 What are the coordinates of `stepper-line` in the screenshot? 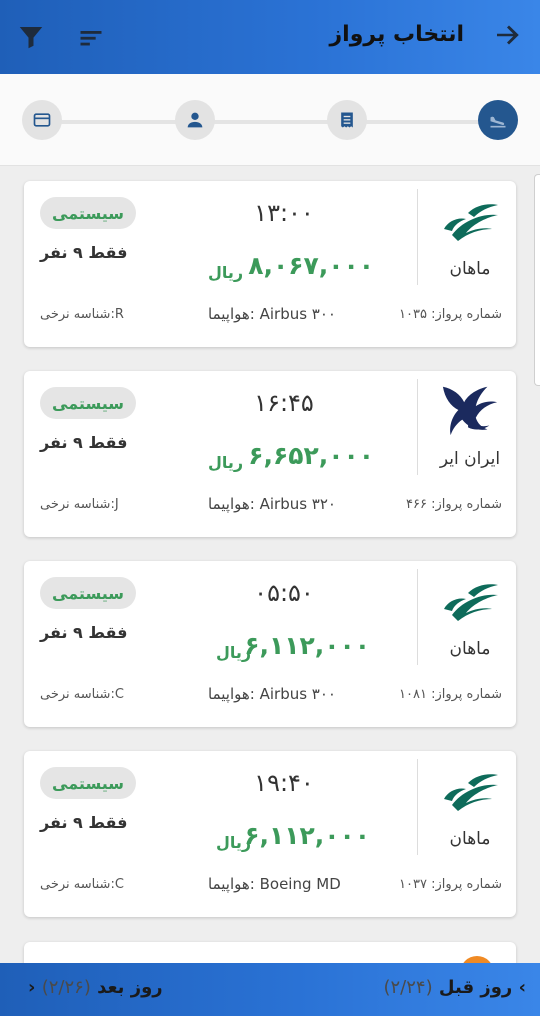 It's located at (270, 122).